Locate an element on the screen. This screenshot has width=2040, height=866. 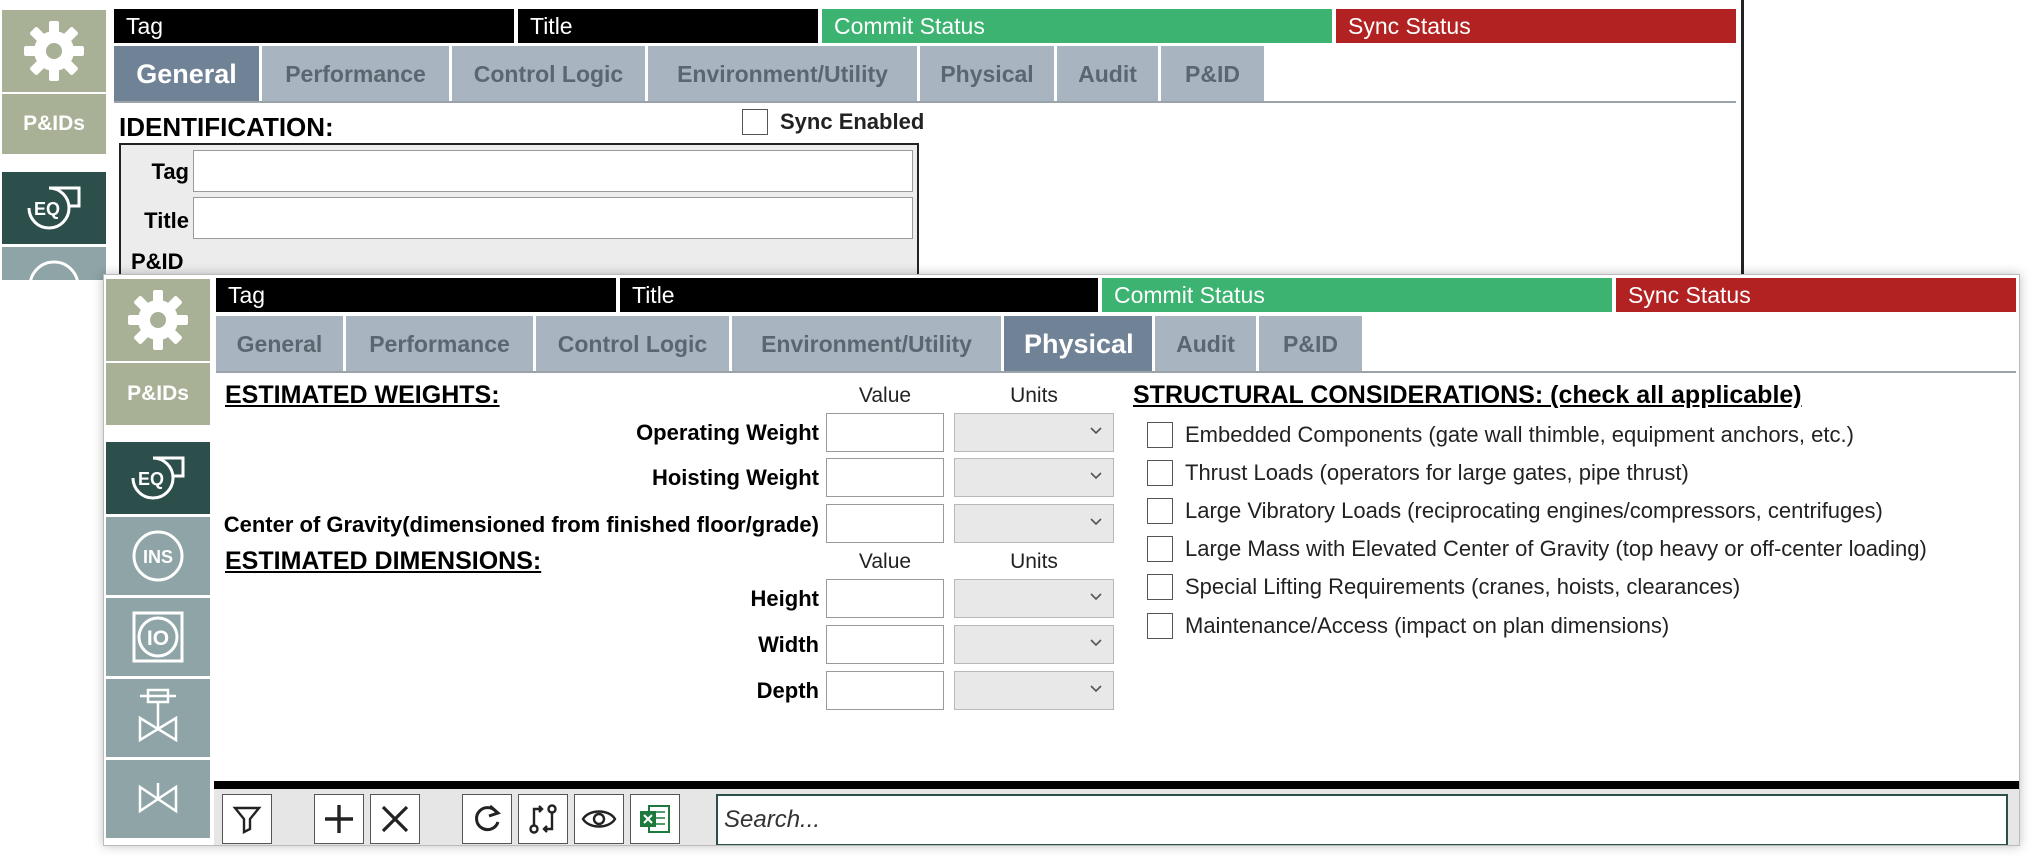
filter-icon is located at coordinates (247, 820).